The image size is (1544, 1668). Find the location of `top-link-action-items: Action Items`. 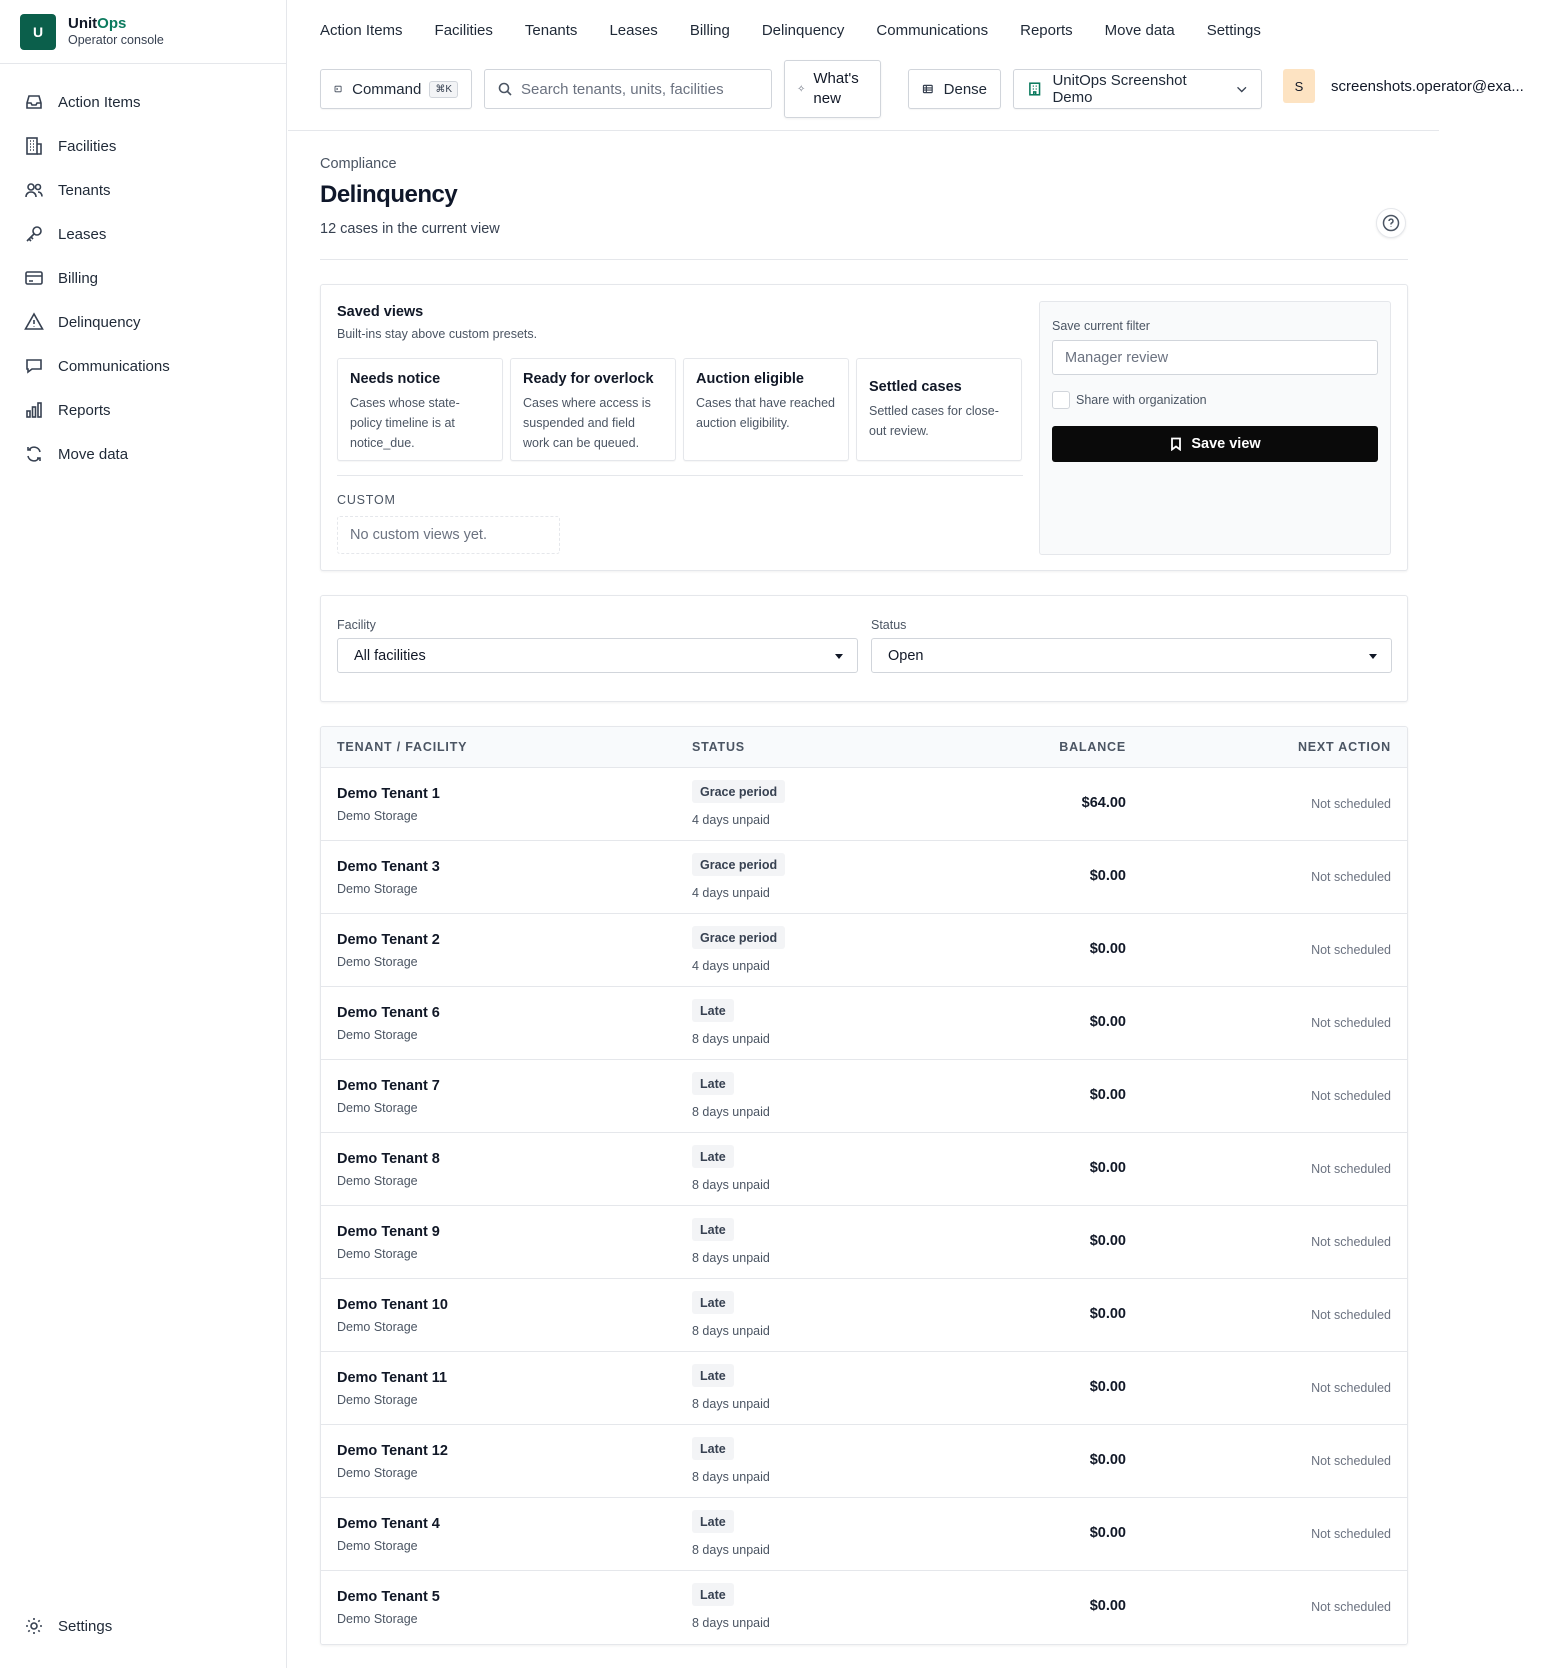

top-link-action-items: Action Items is located at coordinates (361, 30).